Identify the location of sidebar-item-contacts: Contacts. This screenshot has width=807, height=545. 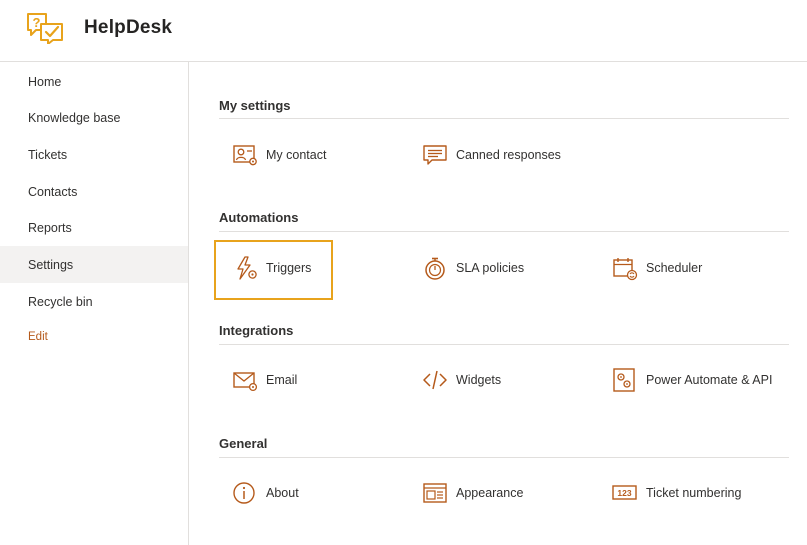
(94, 191).